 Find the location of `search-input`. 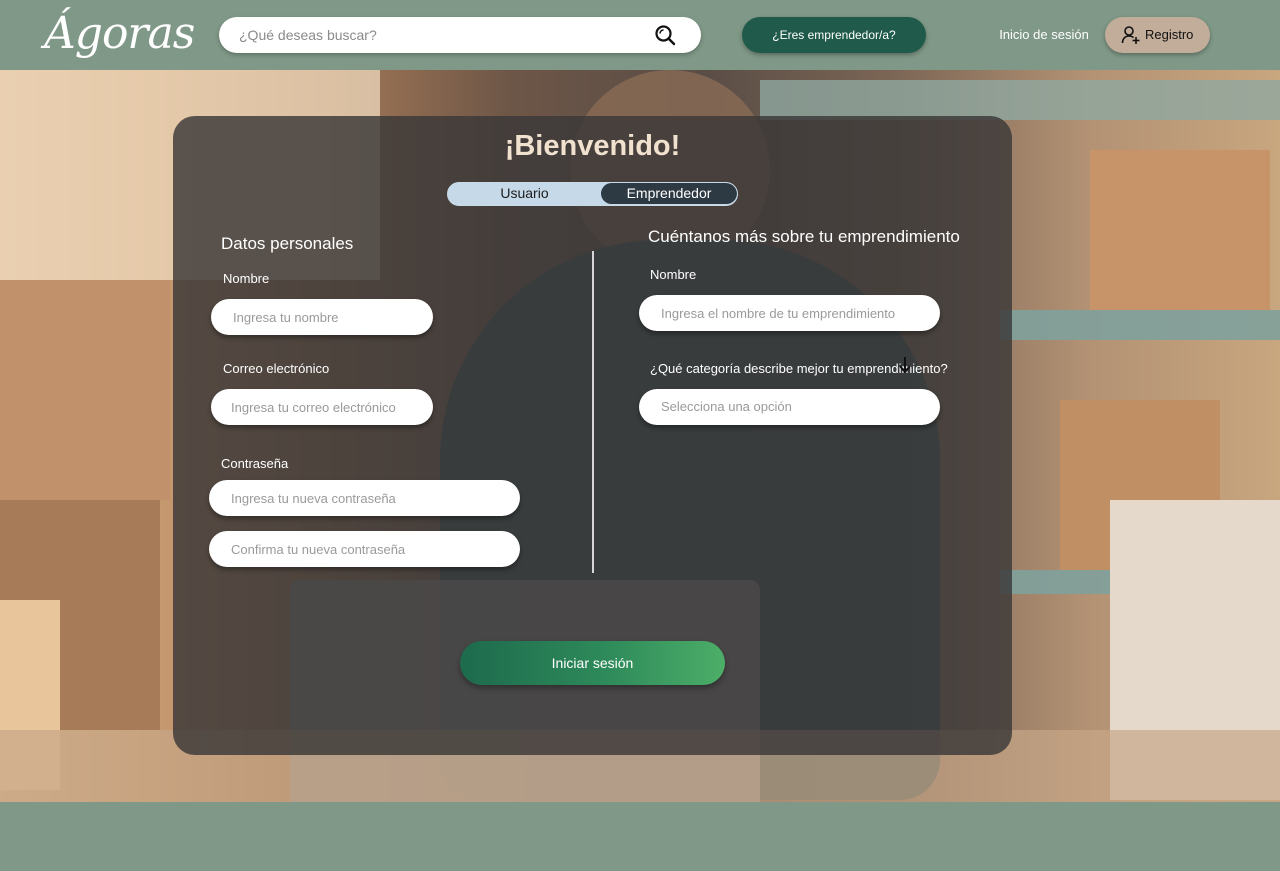

search-input is located at coordinates (449, 35).